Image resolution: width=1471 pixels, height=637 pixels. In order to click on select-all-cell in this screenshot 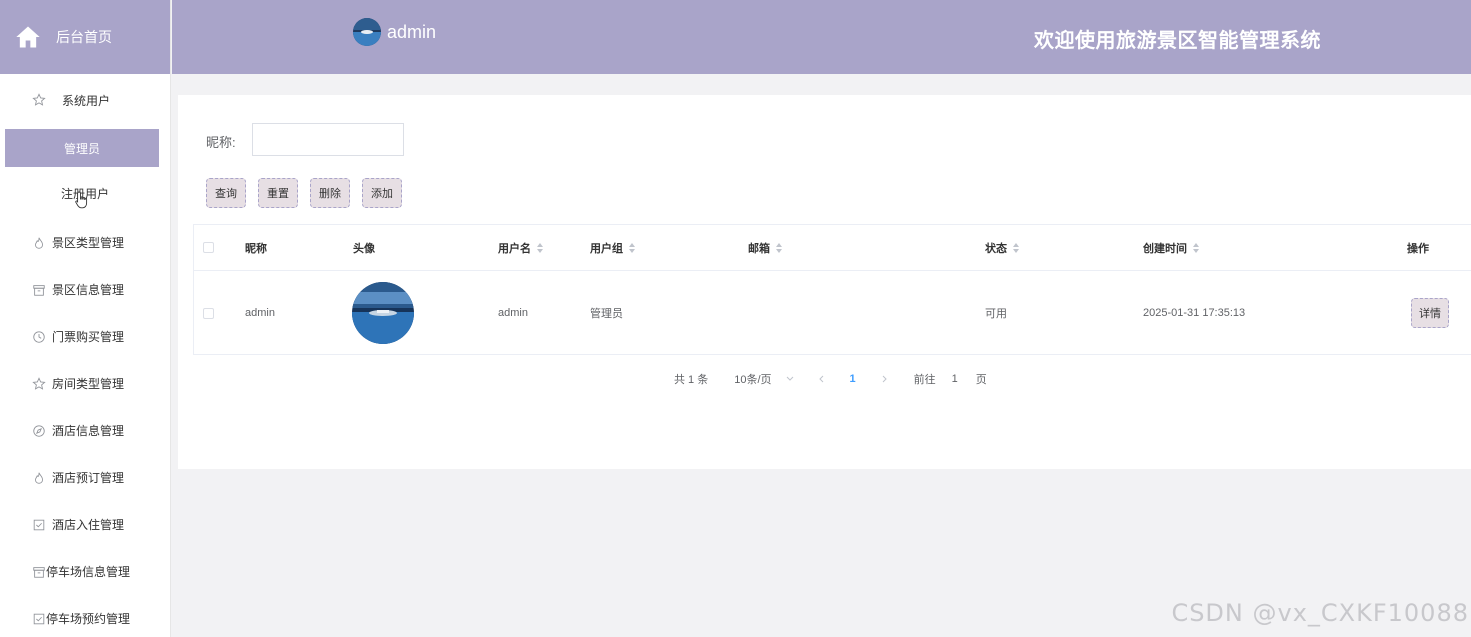, I will do `click(208, 247)`.